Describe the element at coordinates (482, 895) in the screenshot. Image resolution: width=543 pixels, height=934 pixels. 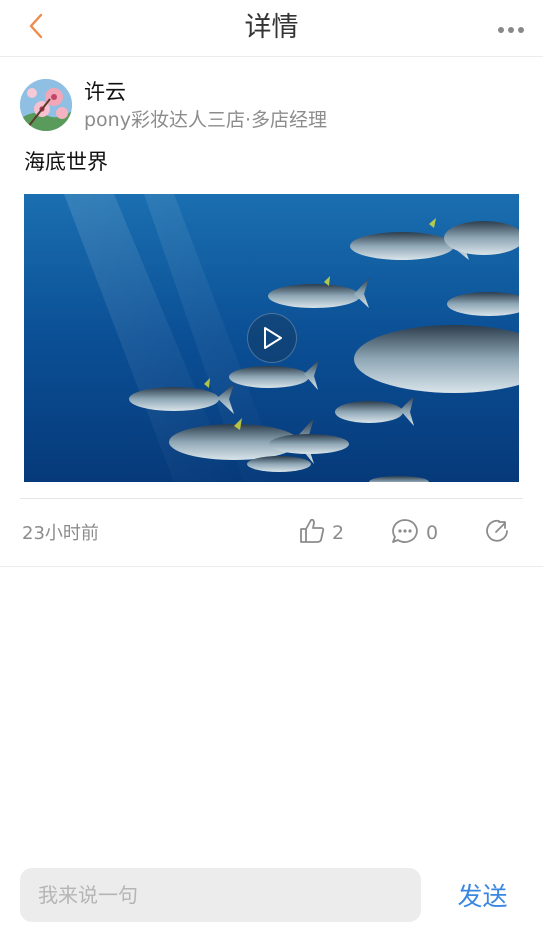
I see `send-button: 发送` at that location.